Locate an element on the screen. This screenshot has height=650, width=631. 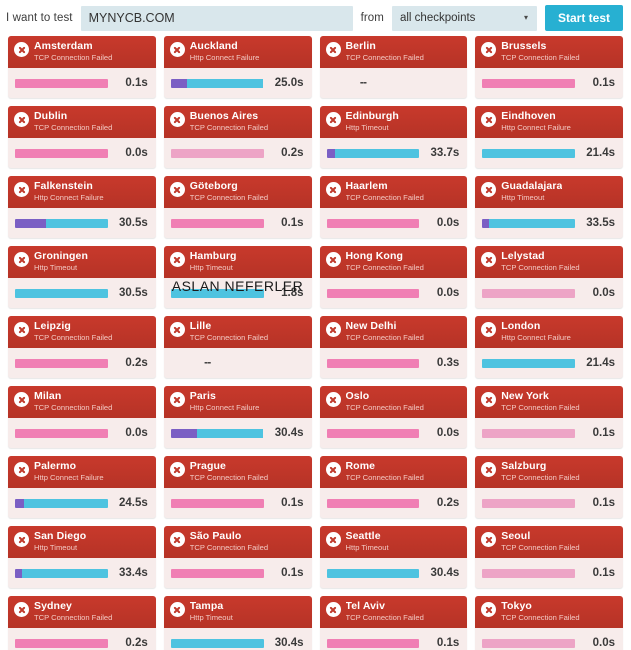
checkpoint-card: Rome TCP Connection Failed 0.2s is located at coordinates (393, 487).